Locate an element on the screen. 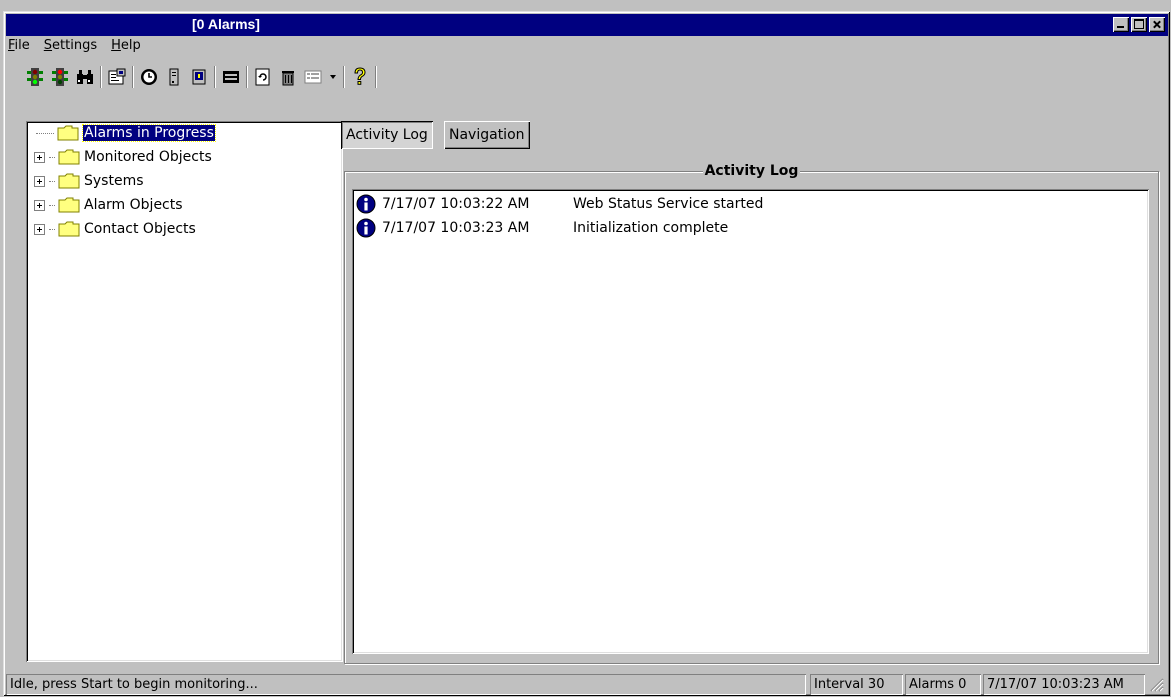 This screenshot has width=1171, height=697. menu-settings-mnemonic: S is located at coordinates (48, 45).